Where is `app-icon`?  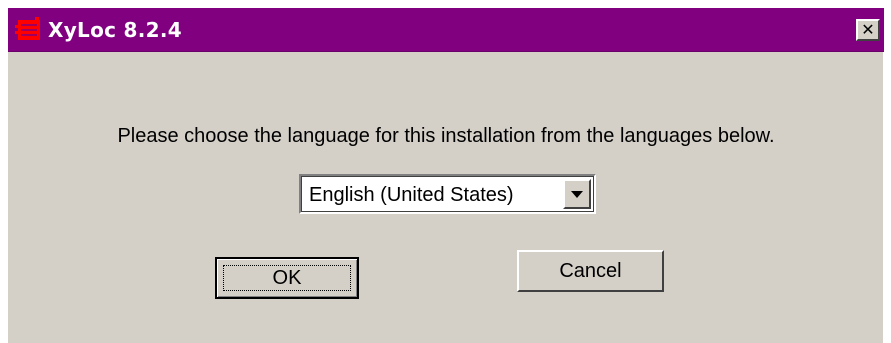
app-icon is located at coordinates (27, 28).